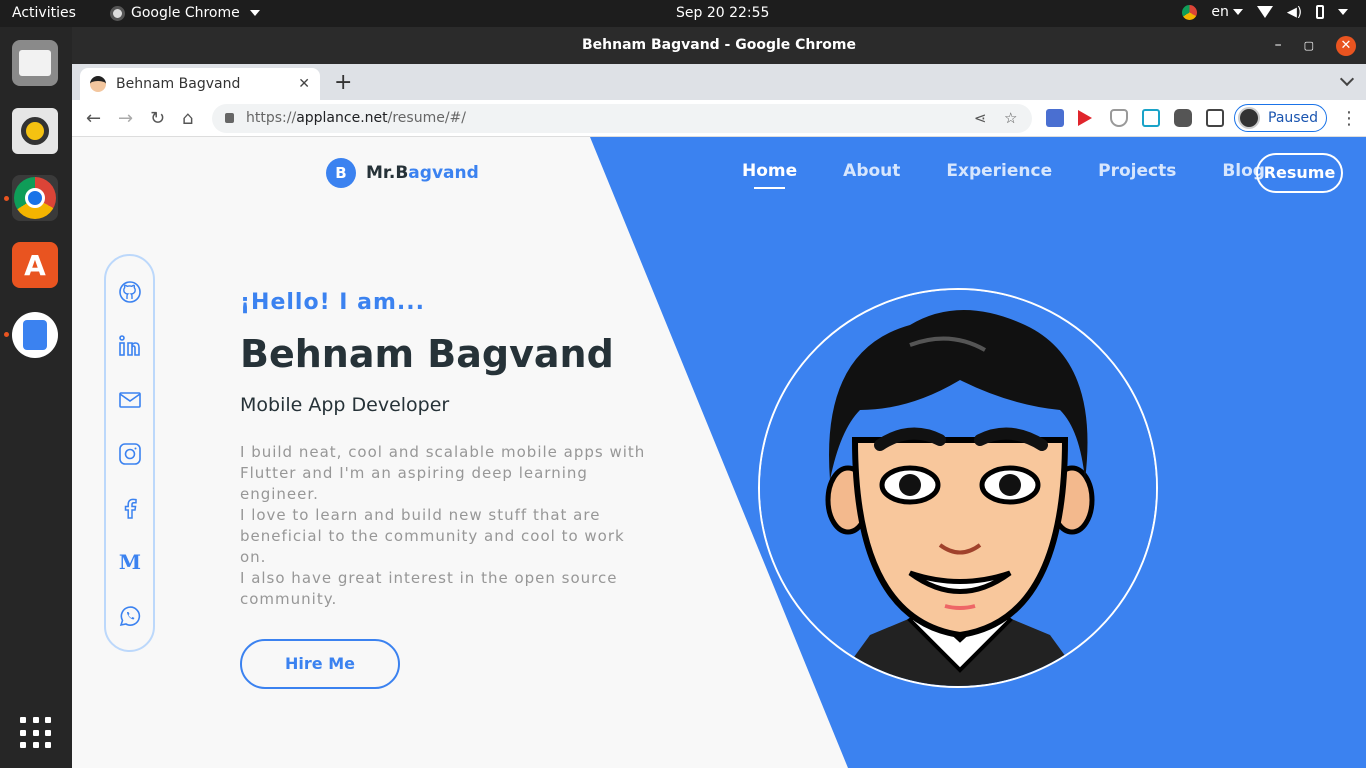 Image resolution: width=1366 pixels, height=768 pixels. Describe the element at coordinates (999, 171) in the screenshot. I see `nav-experience: Experience` at that location.